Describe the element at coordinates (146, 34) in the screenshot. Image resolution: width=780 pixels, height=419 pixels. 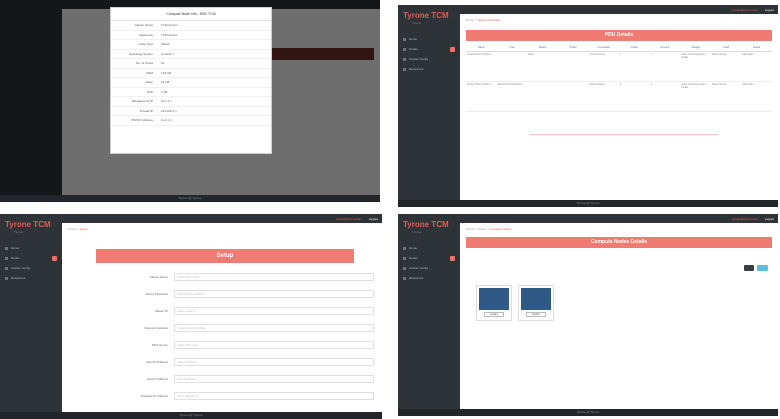
I see `row-key: Hostname` at that location.